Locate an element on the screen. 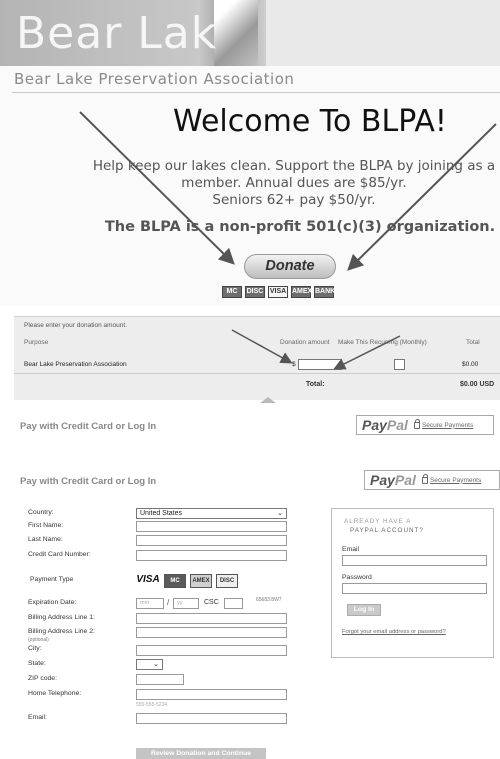 The width and height of the screenshot is (500, 759). email-label: Email: is located at coordinates (37, 717).